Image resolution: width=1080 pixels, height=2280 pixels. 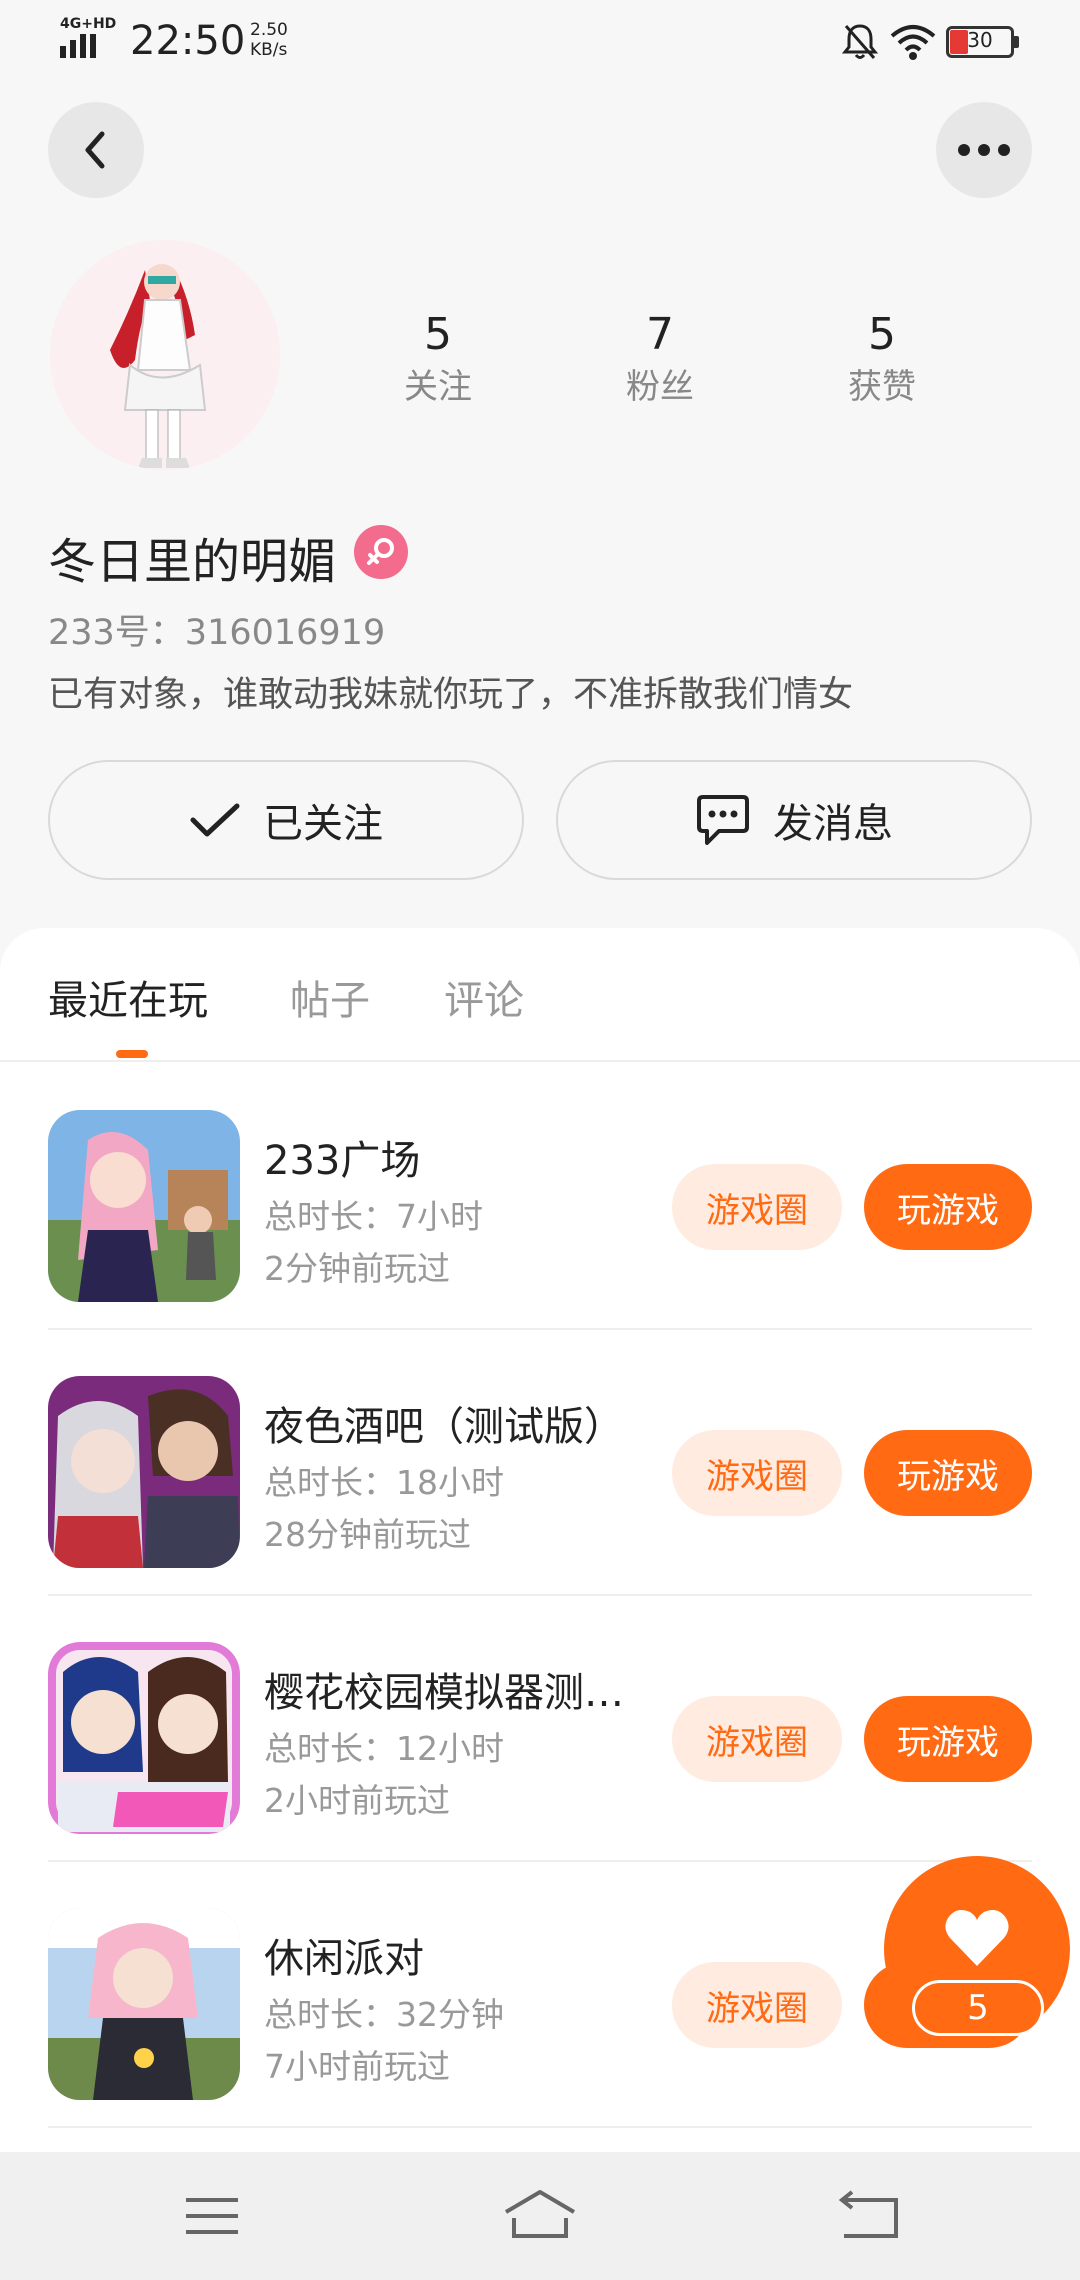 I want to click on more-dots-icon, so click(x=984, y=150).